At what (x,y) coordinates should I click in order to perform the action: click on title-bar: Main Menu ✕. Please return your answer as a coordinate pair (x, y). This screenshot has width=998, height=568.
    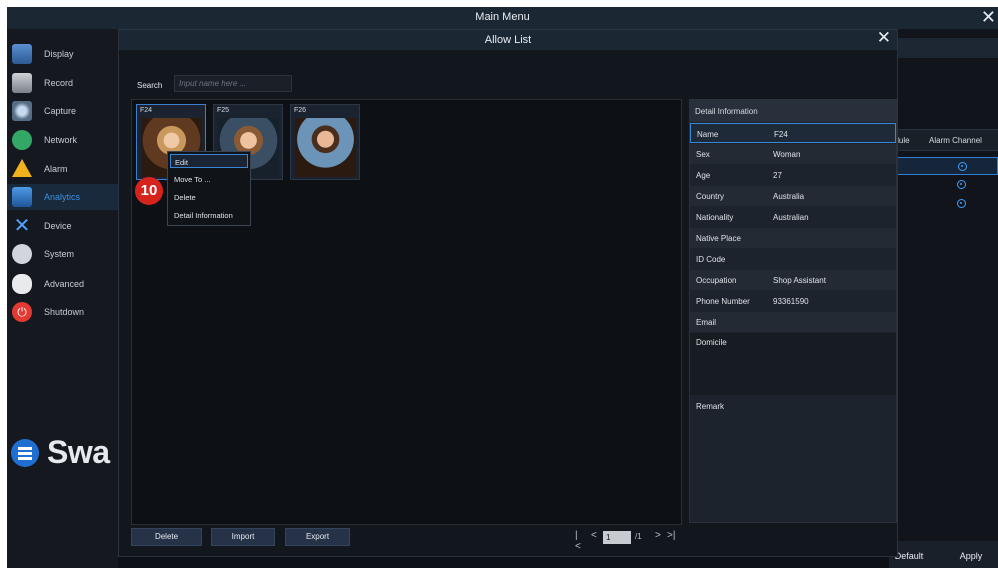
    Looking at the image, I should click on (502, 18).